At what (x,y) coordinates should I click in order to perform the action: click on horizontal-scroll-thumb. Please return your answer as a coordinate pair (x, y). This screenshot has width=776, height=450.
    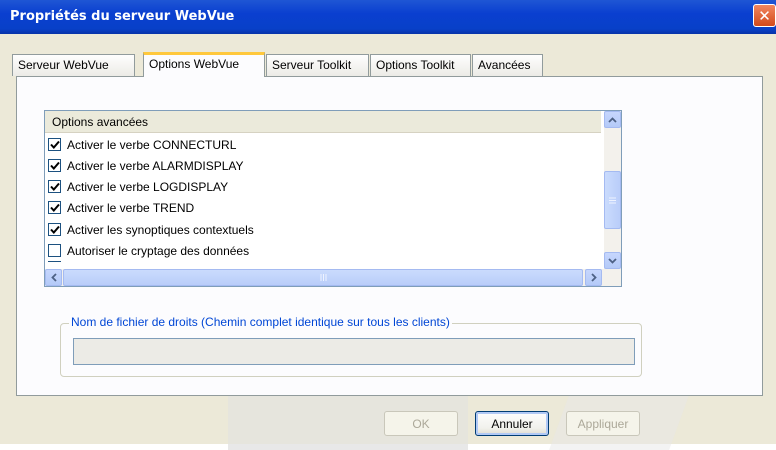
    Looking at the image, I should click on (323, 277).